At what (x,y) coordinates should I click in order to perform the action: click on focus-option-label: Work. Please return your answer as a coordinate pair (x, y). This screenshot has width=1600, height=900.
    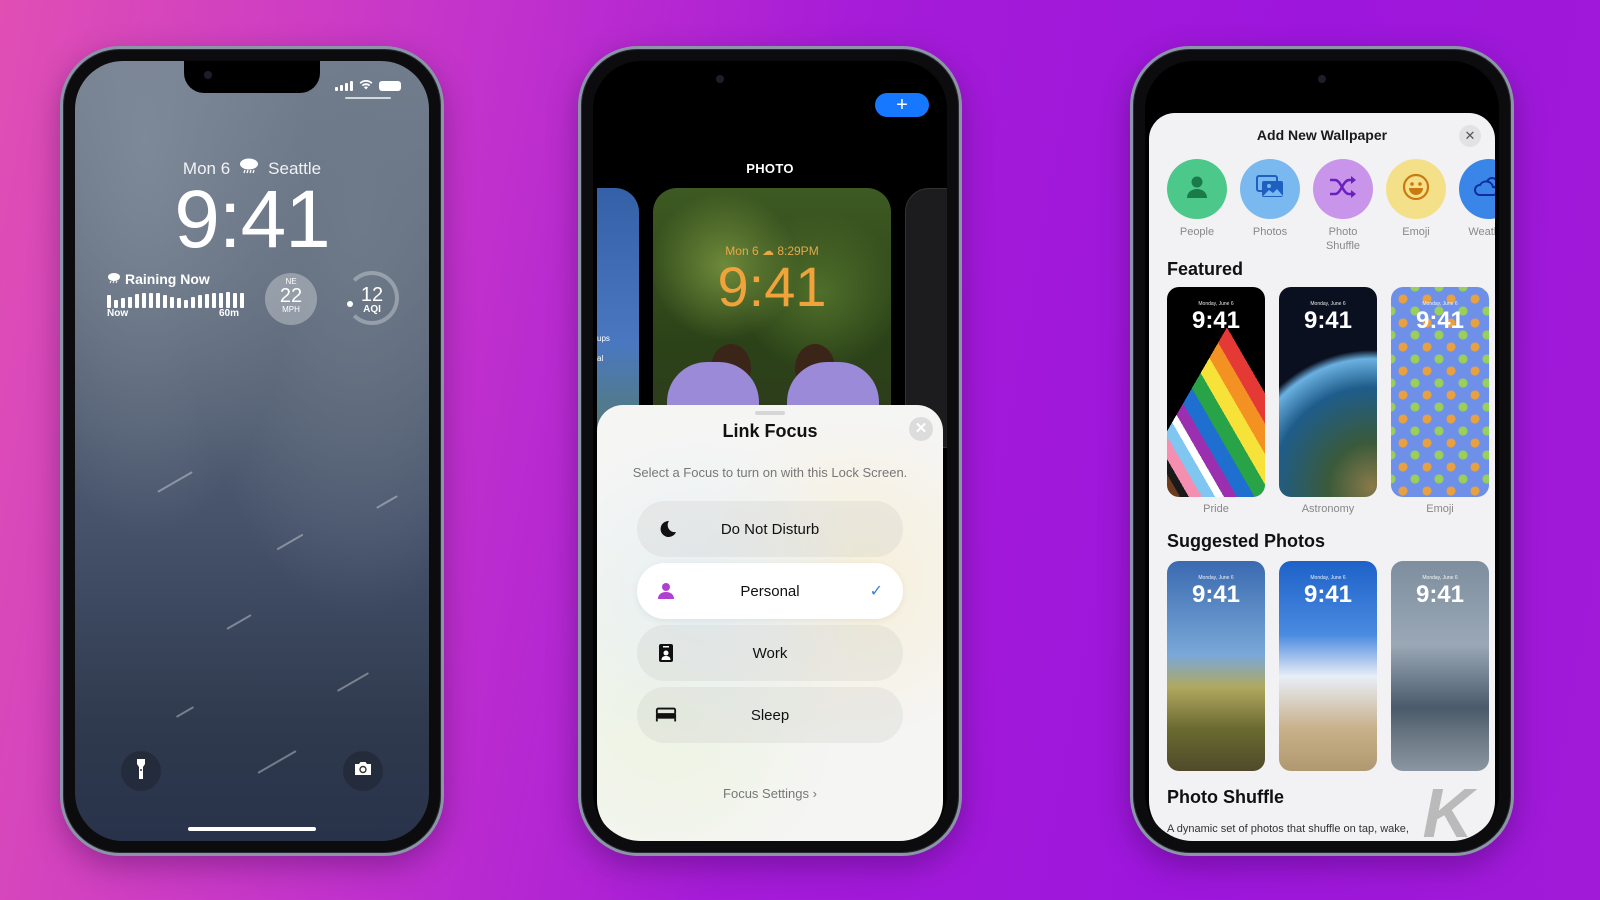
    Looking at the image, I should click on (770, 653).